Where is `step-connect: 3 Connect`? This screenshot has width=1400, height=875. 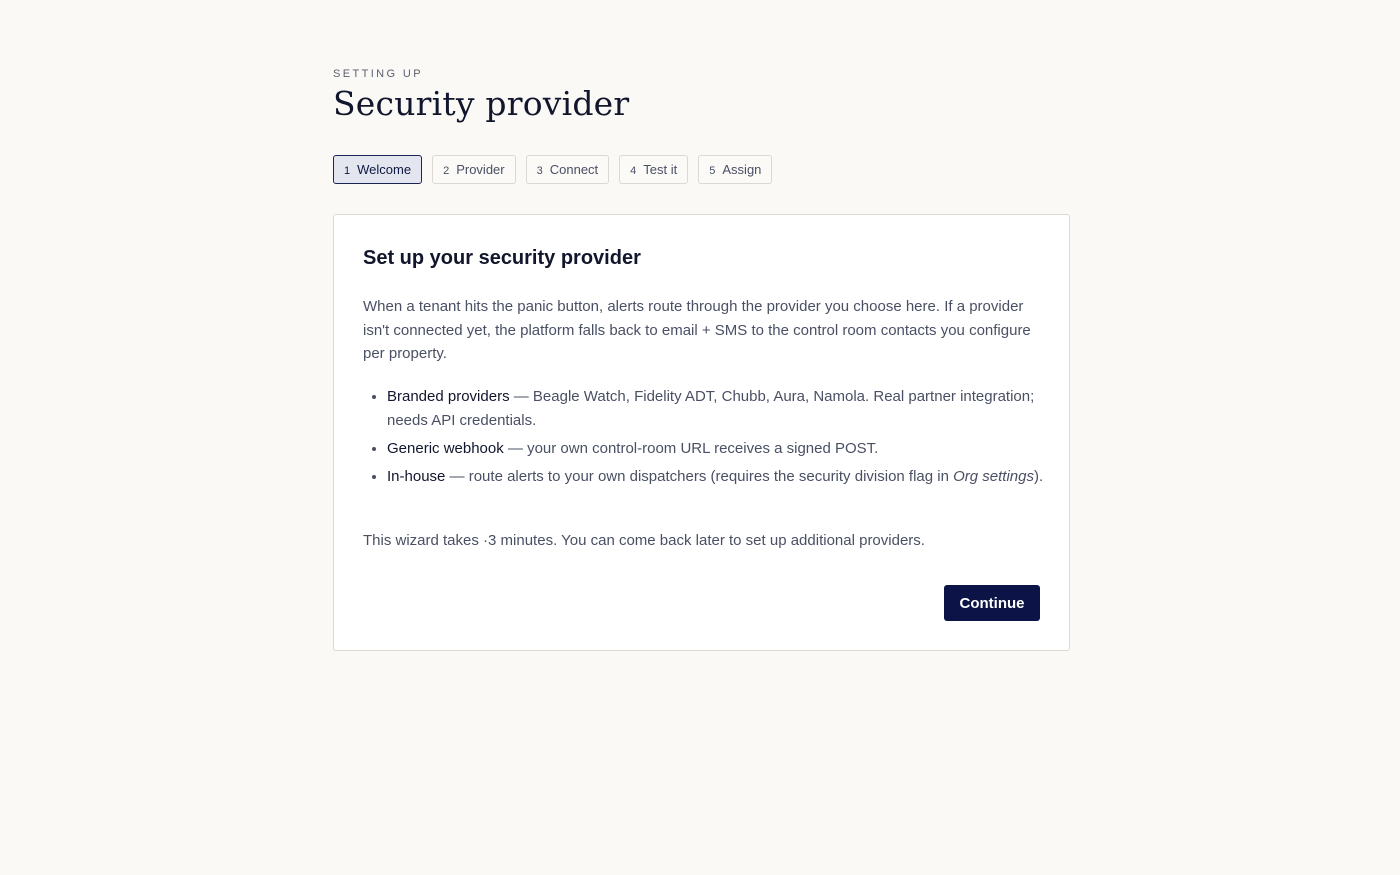
step-connect: 3 Connect is located at coordinates (567, 169).